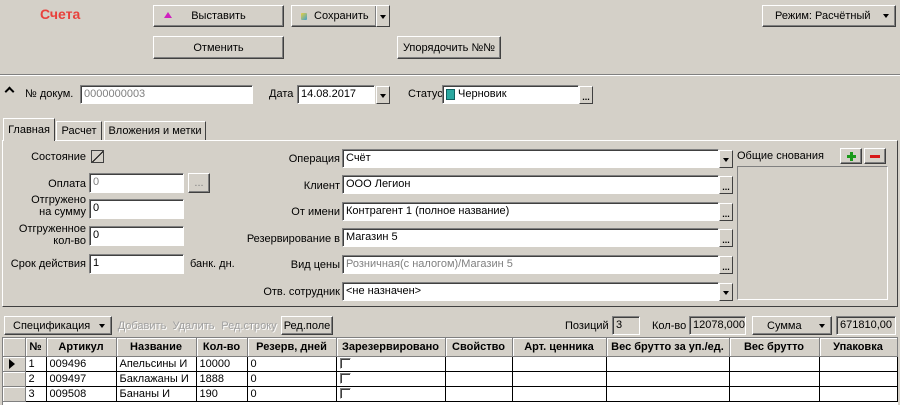  Describe the element at coordinates (449, 47) in the screenshot. I see `order-numbers-button: Упорядочить №№` at that location.